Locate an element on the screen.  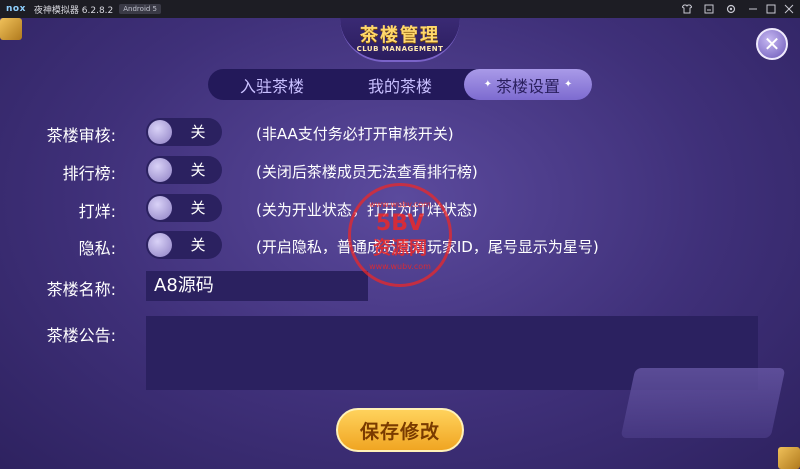
tab-bar: 入驻茶楼 我的茶楼 ✦ 茶楼设置 ✦ is located at coordinates (400, 84).